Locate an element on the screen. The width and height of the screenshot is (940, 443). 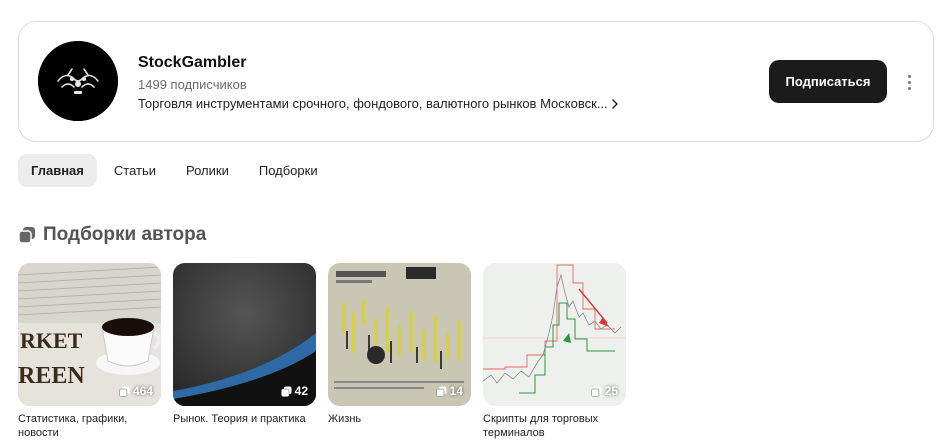
collection-thumbnail: 25 is located at coordinates (554, 334).